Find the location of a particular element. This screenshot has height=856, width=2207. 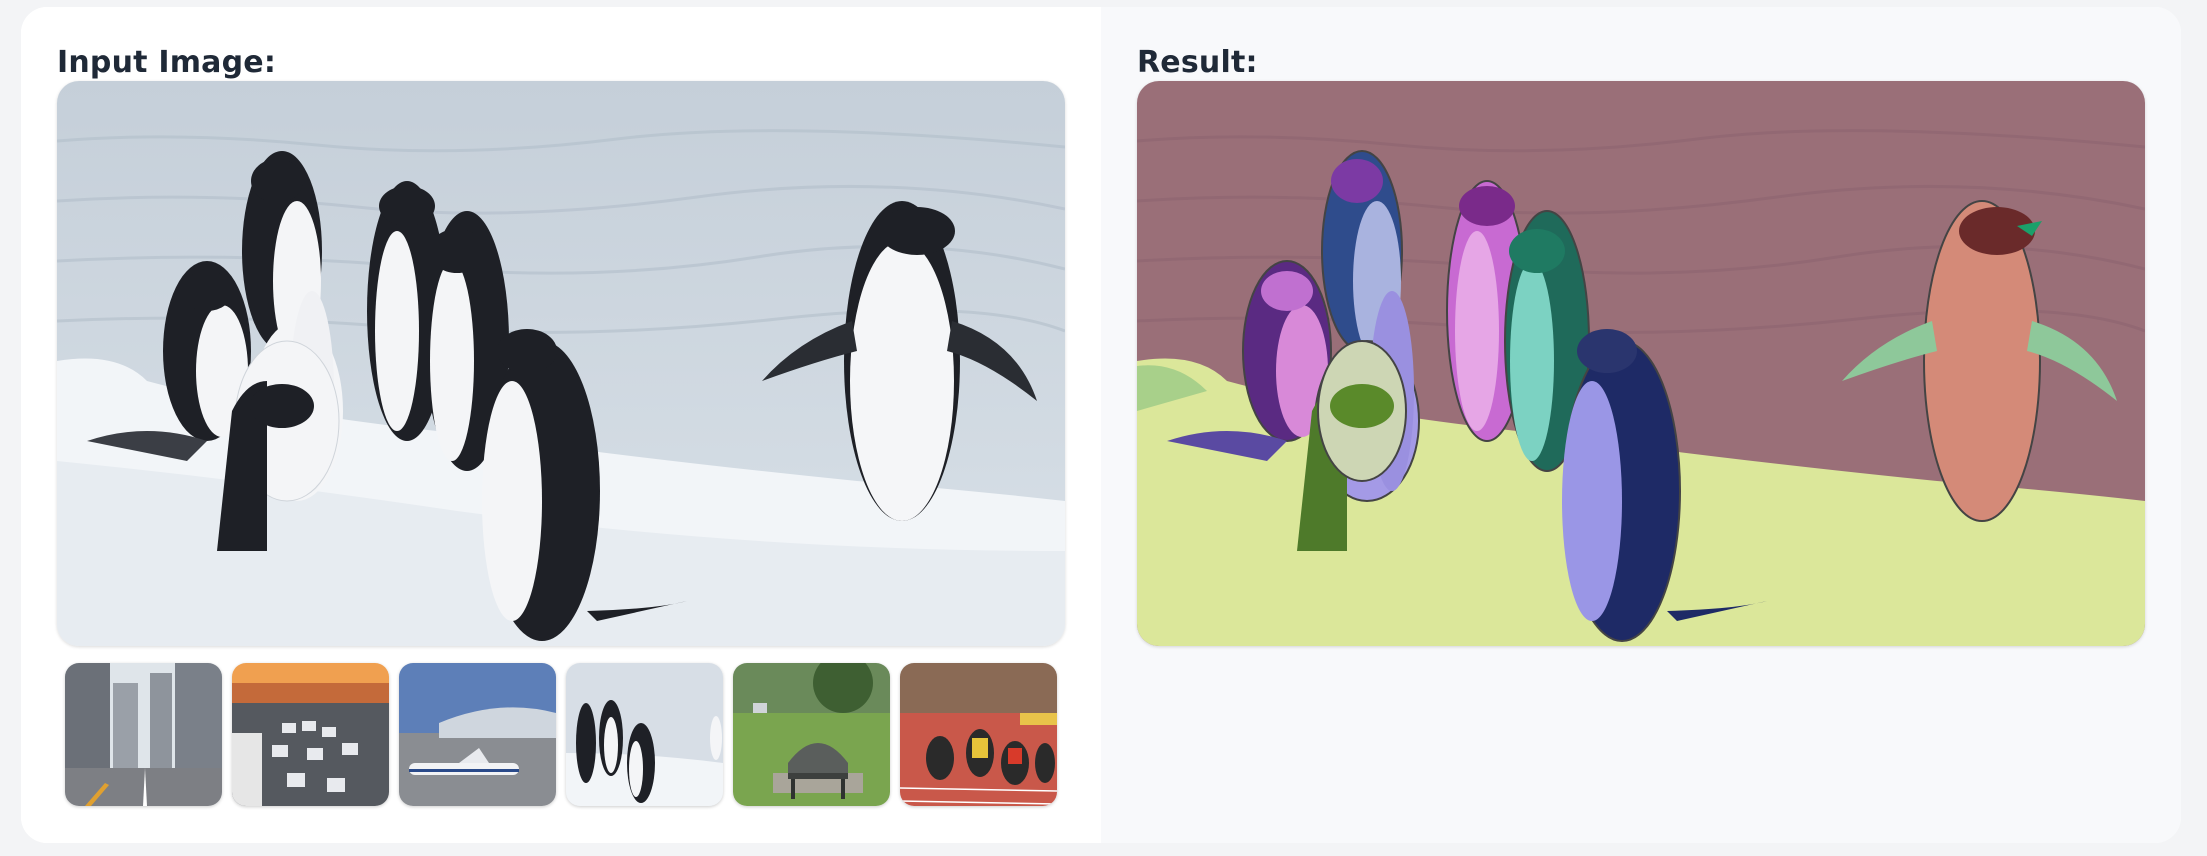

example-sprinters is located at coordinates (978, 734).